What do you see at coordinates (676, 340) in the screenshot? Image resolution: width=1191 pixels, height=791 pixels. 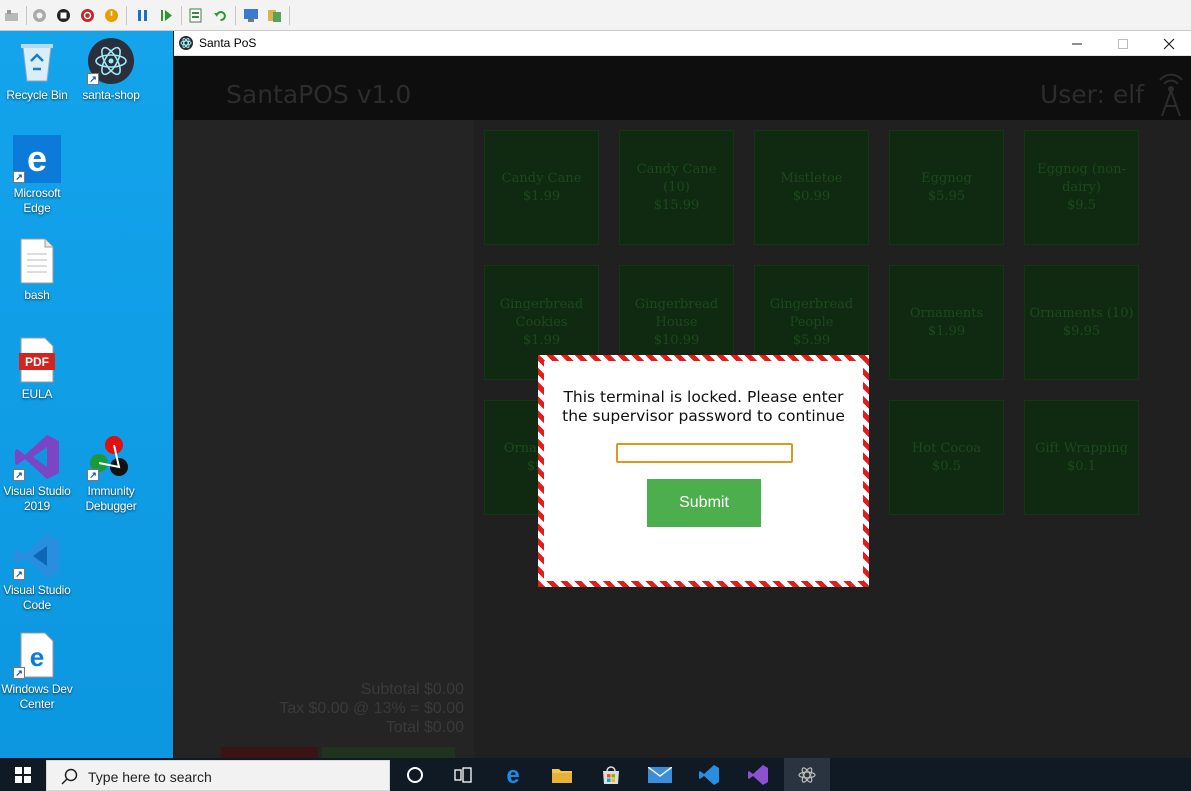 I see `product-price: $10.99` at bounding box center [676, 340].